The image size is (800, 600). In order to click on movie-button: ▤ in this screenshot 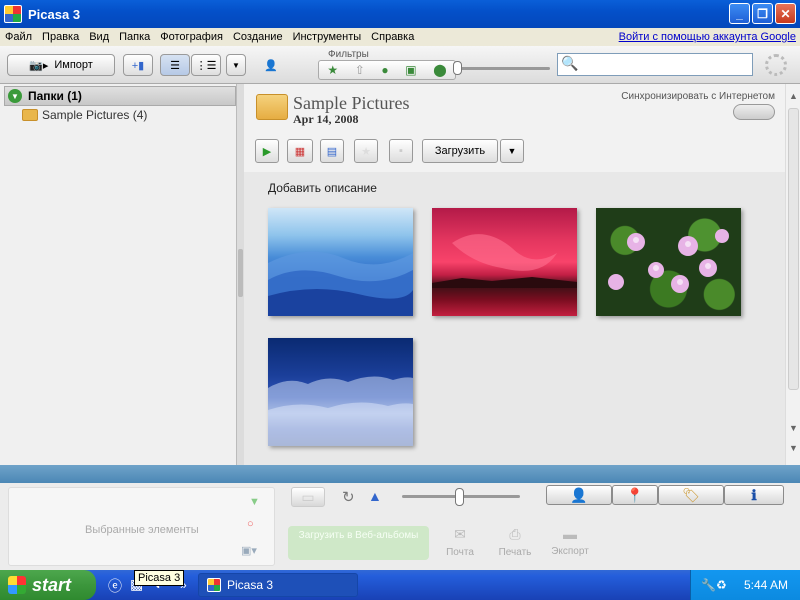, I will do `click(332, 151)`.